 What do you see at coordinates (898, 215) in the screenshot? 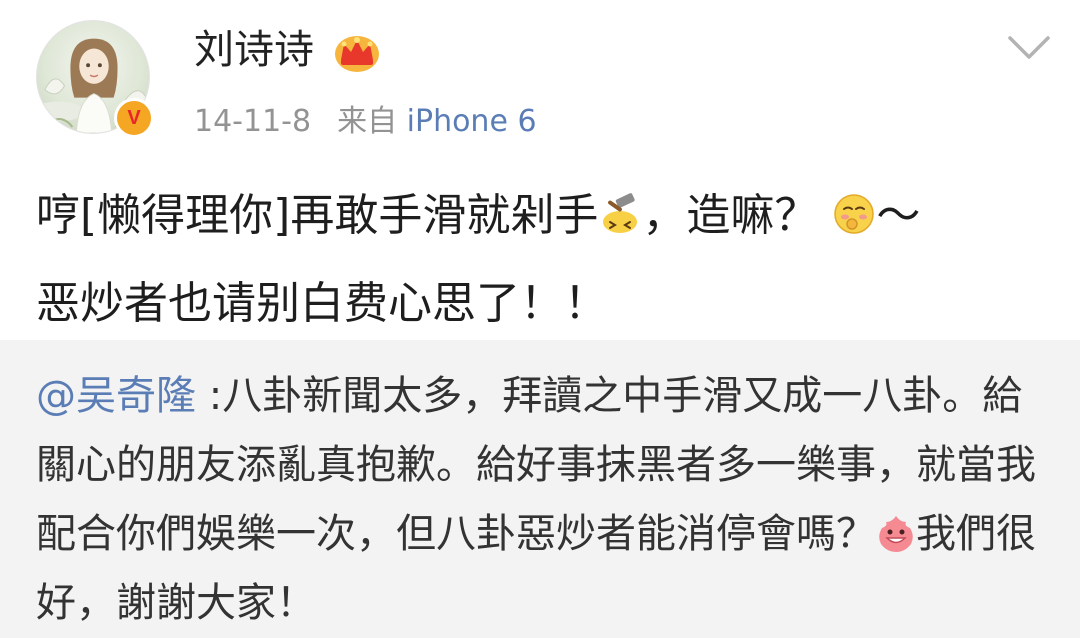
I see `post-text-part3: ～` at bounding box center [898, 215].